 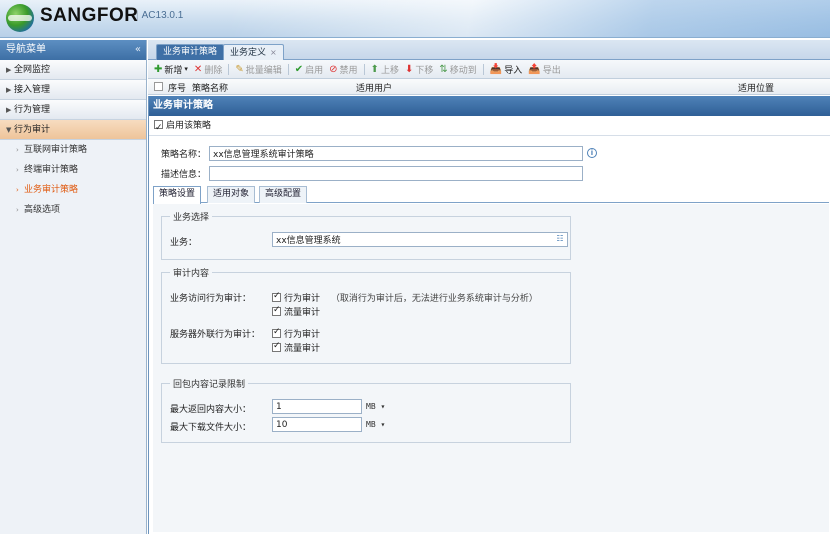 I want to click on business-select: ☷, so click(x=420, y=239).